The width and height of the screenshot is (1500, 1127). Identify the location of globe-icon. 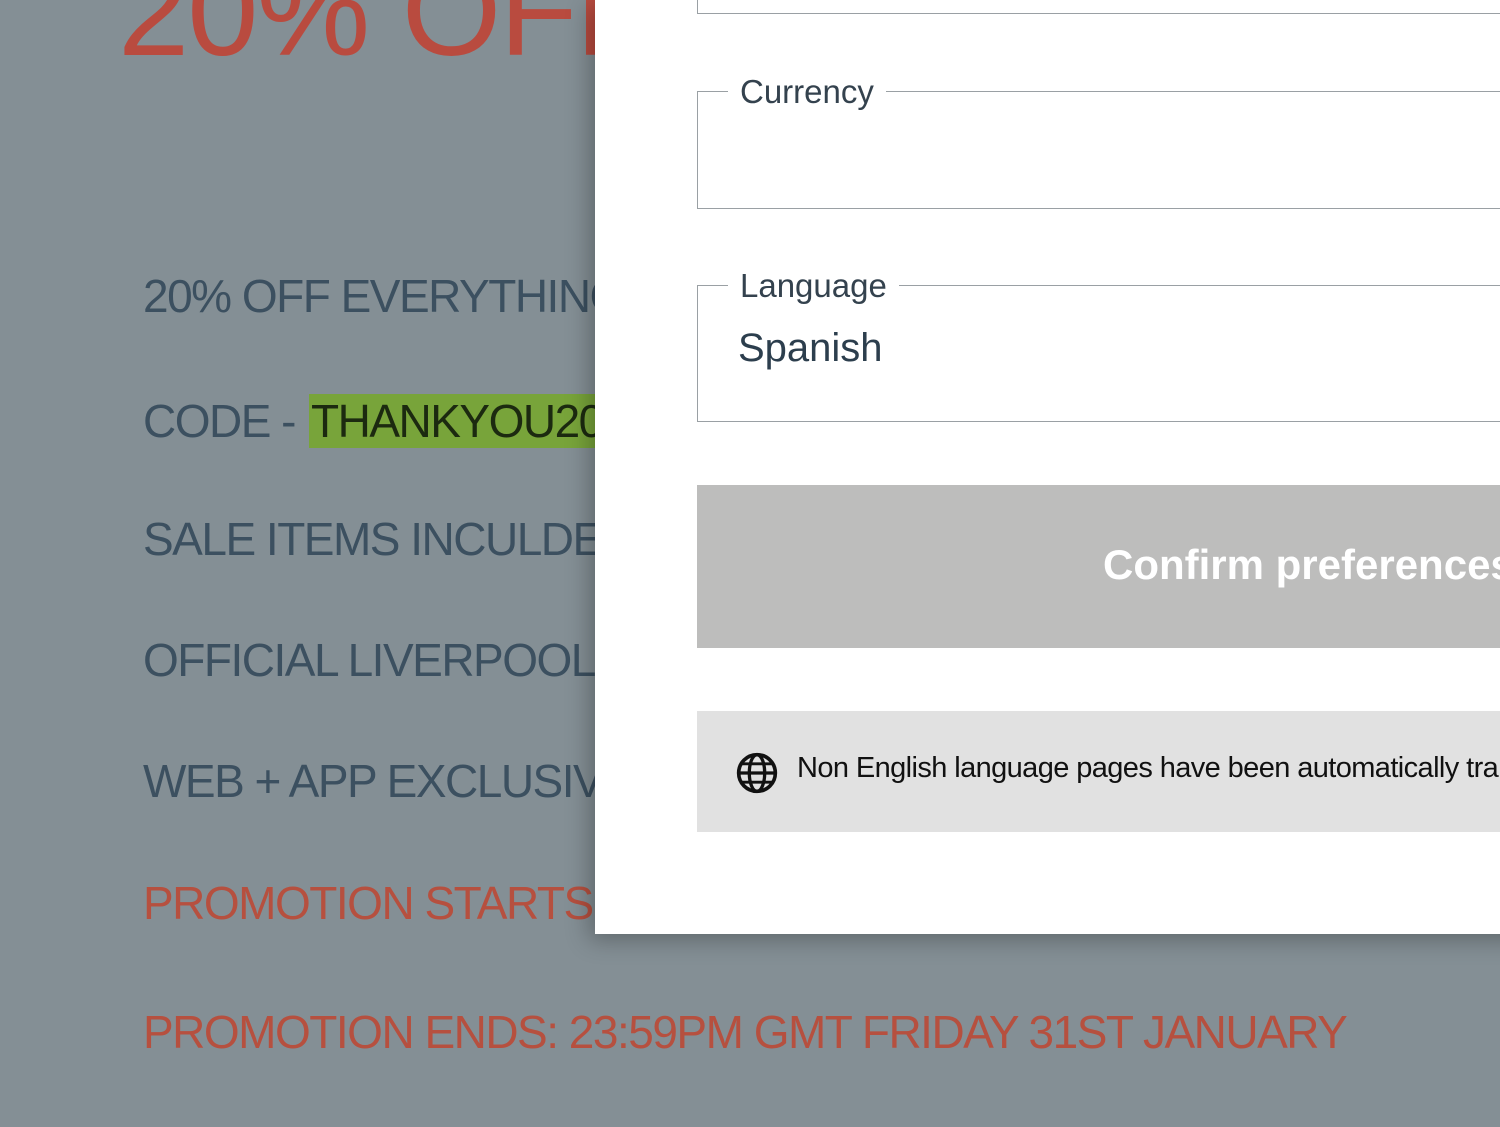
(757, 773).